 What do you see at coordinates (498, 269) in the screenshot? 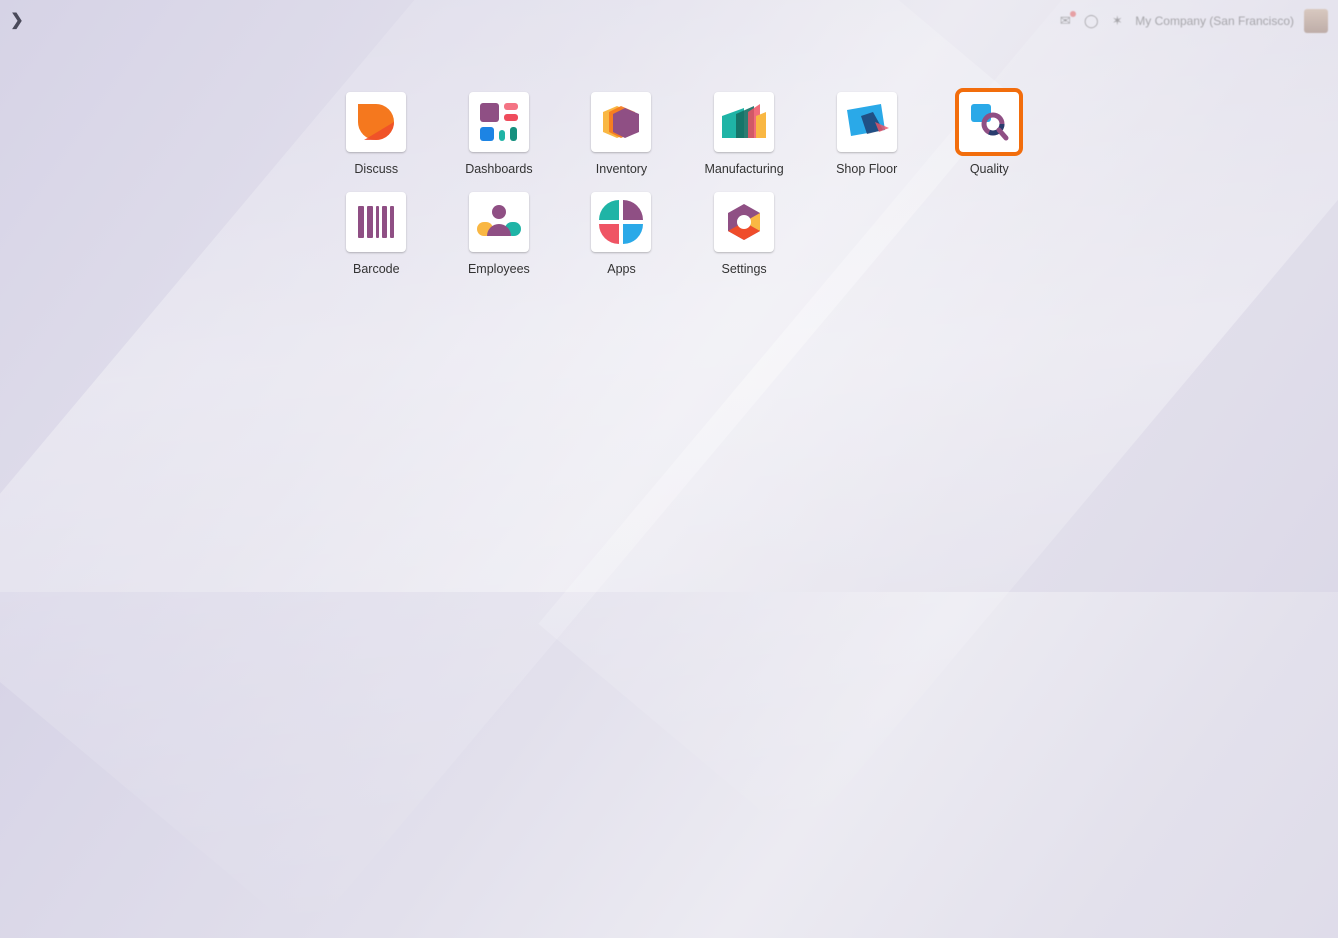
I see `app-label: Employees` at bounding box center [498, 269].